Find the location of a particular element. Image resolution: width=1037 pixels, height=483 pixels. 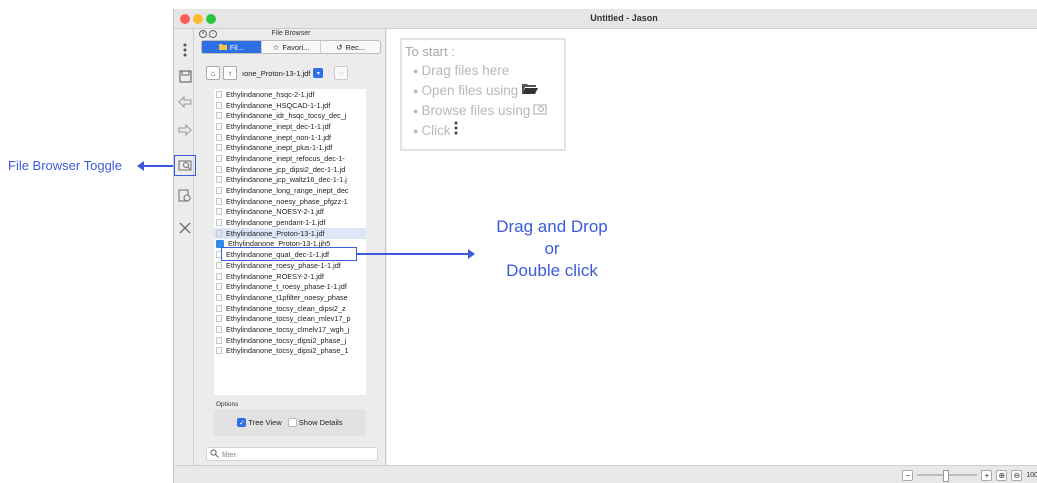

start-item-open-text: Open files using is located at coordinates (470, 90).